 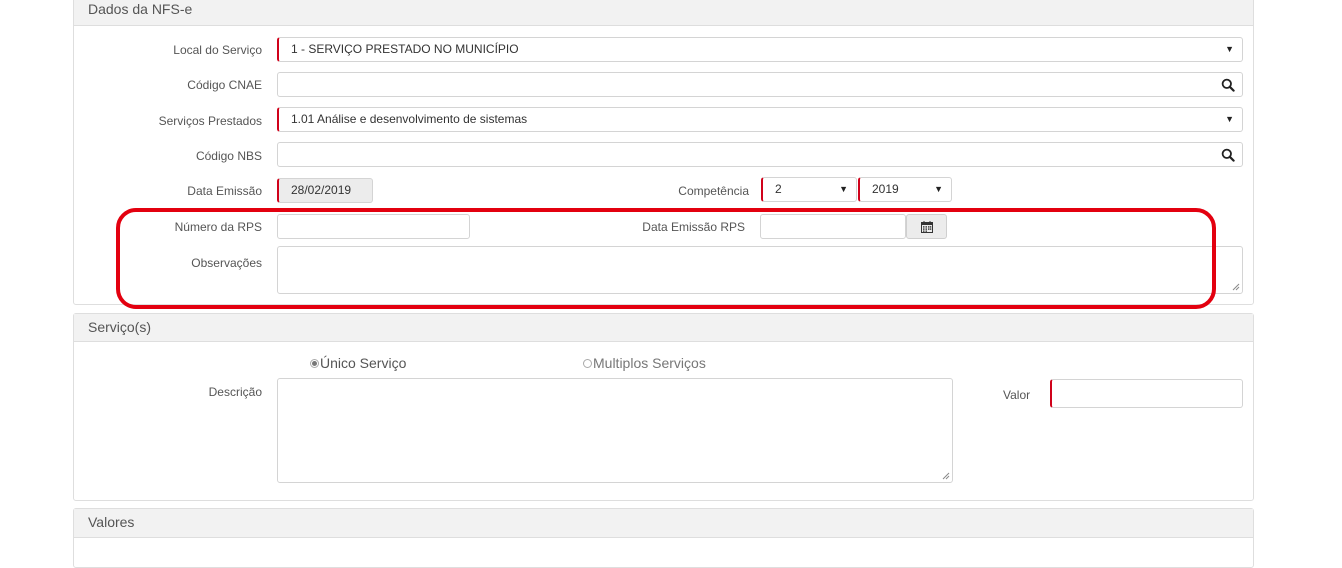 What do you see at coordinates (778, 189) in the screenshot?
I see `competencia-mes-value: 2` at bounding box center [778, 189].